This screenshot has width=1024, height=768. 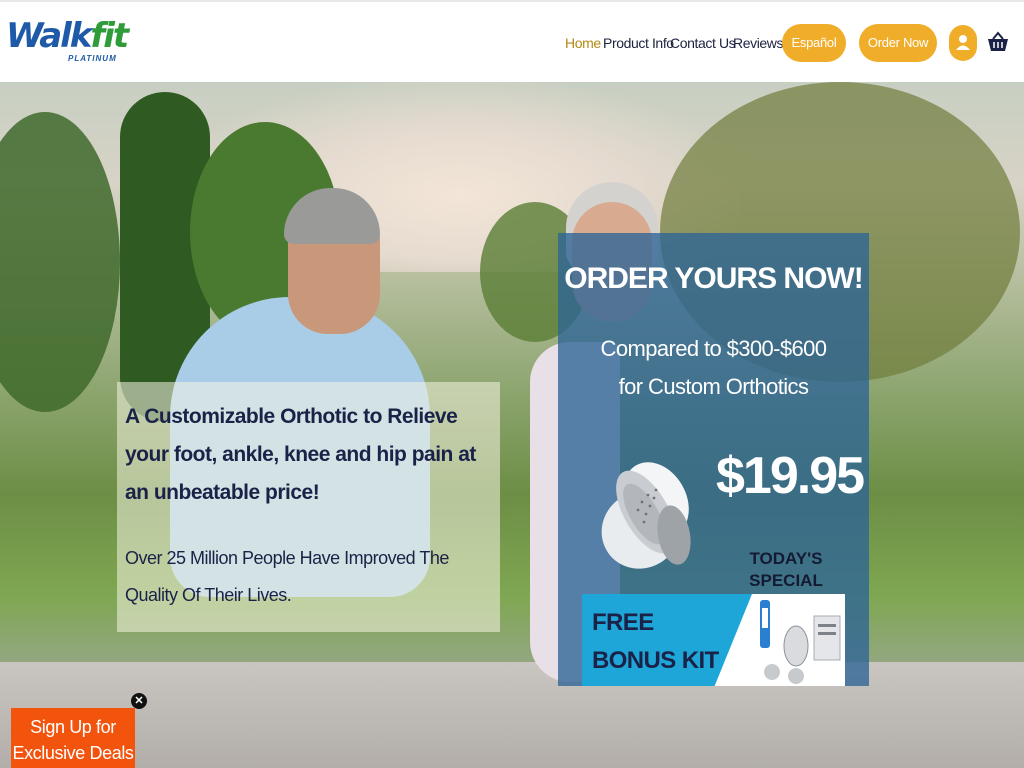 I want to click on signup-popup: Sign Up for Exclusive Deals, so click(x=73, y=738).